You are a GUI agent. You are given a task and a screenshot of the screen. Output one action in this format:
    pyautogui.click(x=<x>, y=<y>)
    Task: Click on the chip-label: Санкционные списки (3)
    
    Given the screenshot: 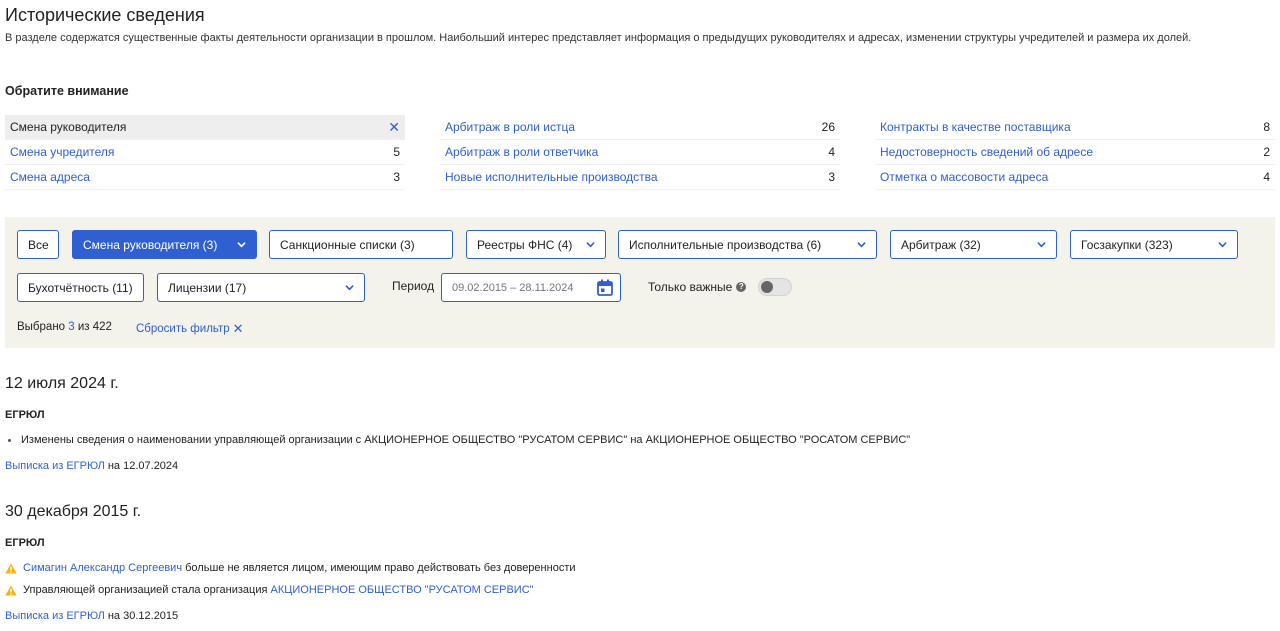 What is the action you would take?
    pyautogui.click(x=347, y=244)
    